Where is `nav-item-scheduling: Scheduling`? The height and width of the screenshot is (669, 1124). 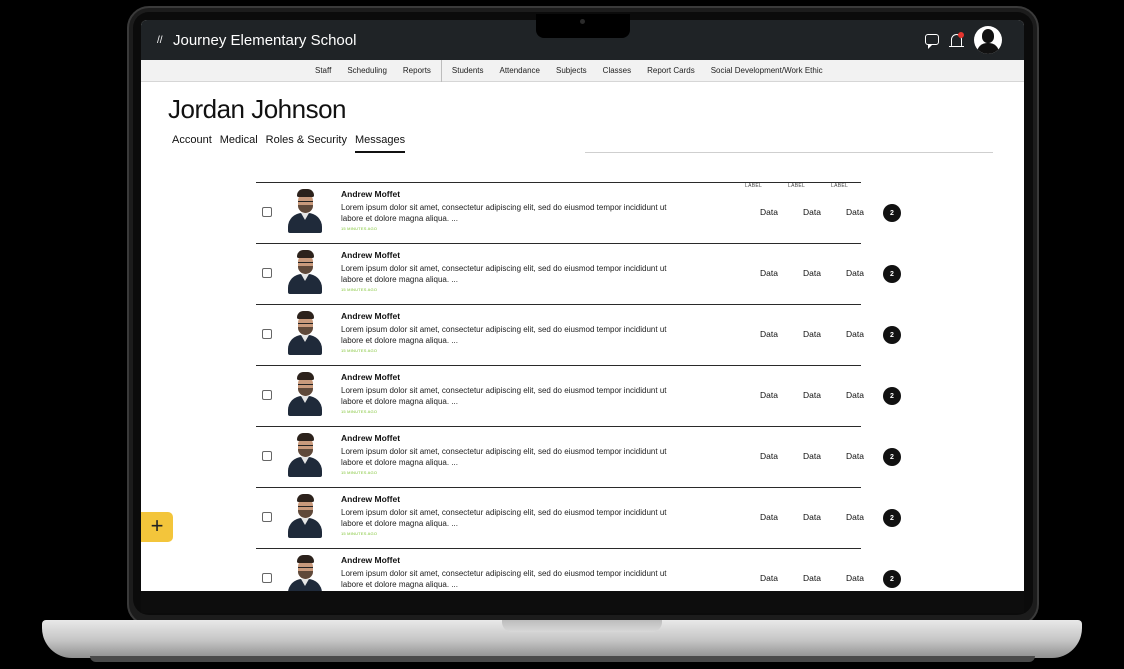 nav-item-scheduling: Scheduling is located at coordinates (367, 70).